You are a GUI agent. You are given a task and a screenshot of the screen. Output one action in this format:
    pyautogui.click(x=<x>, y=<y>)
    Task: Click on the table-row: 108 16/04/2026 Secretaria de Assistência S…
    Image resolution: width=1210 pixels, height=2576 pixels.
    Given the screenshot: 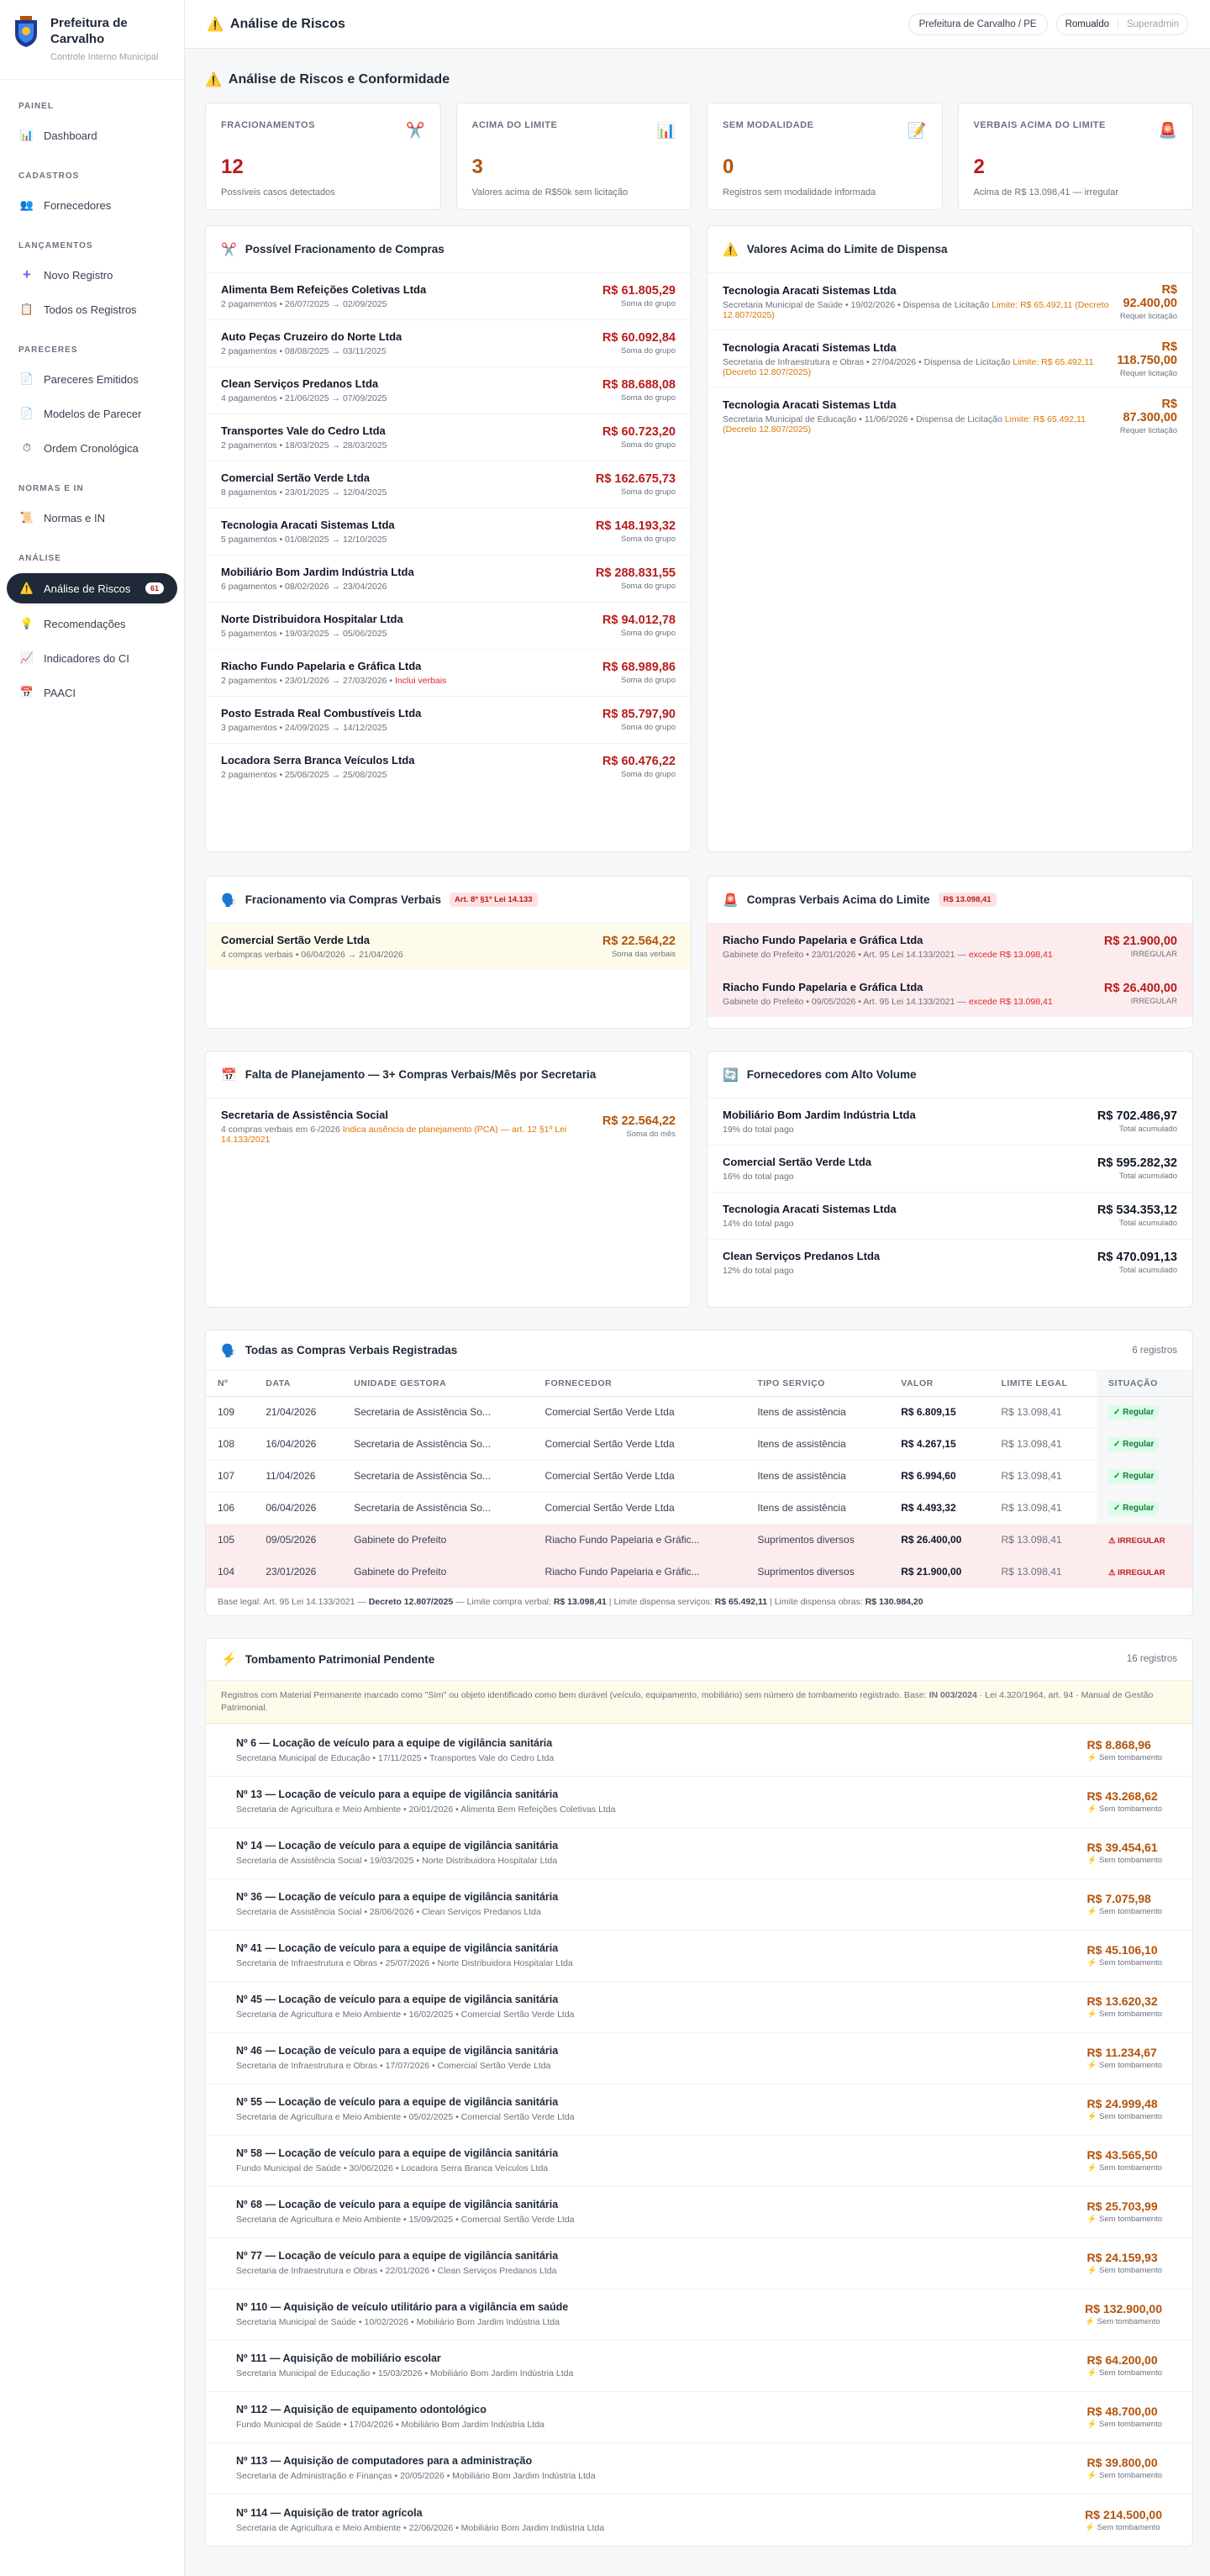 What is the action you would take?
    pyautogui.click(x=699, y=1444)
    